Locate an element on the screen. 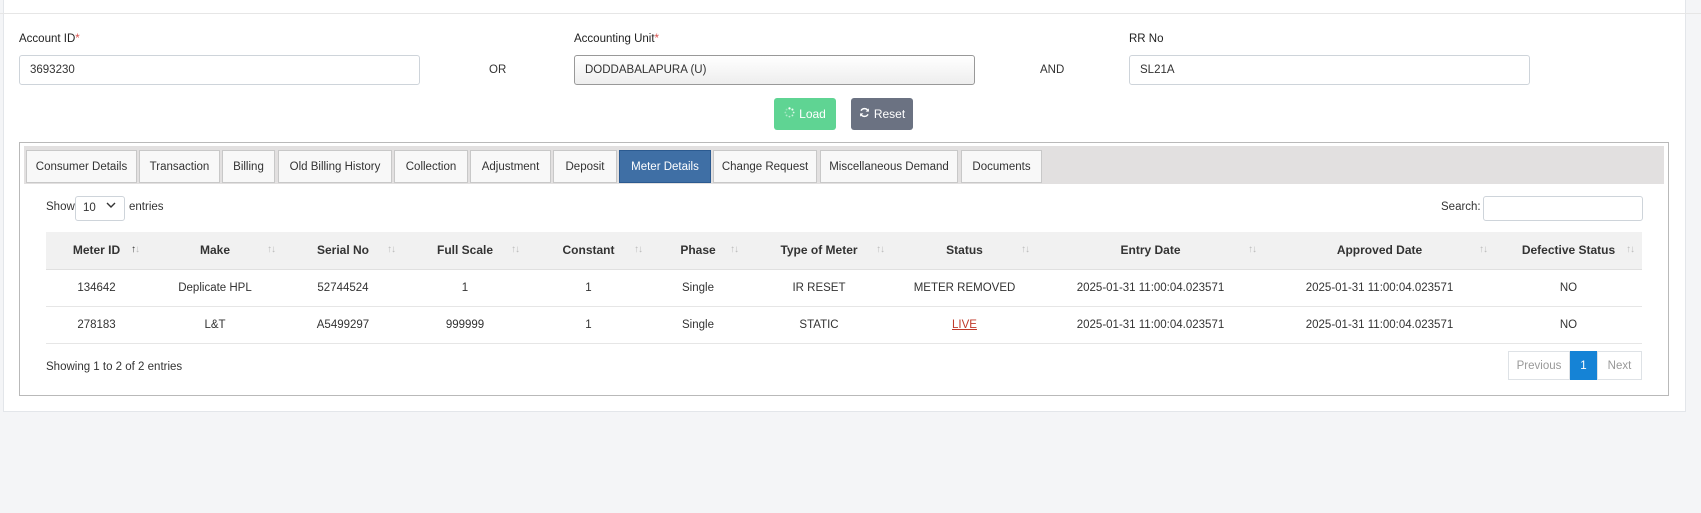 The width and height of the screenshot is (1701, 513). rr-no-label: RR No is located at coordinates (1146, 39).